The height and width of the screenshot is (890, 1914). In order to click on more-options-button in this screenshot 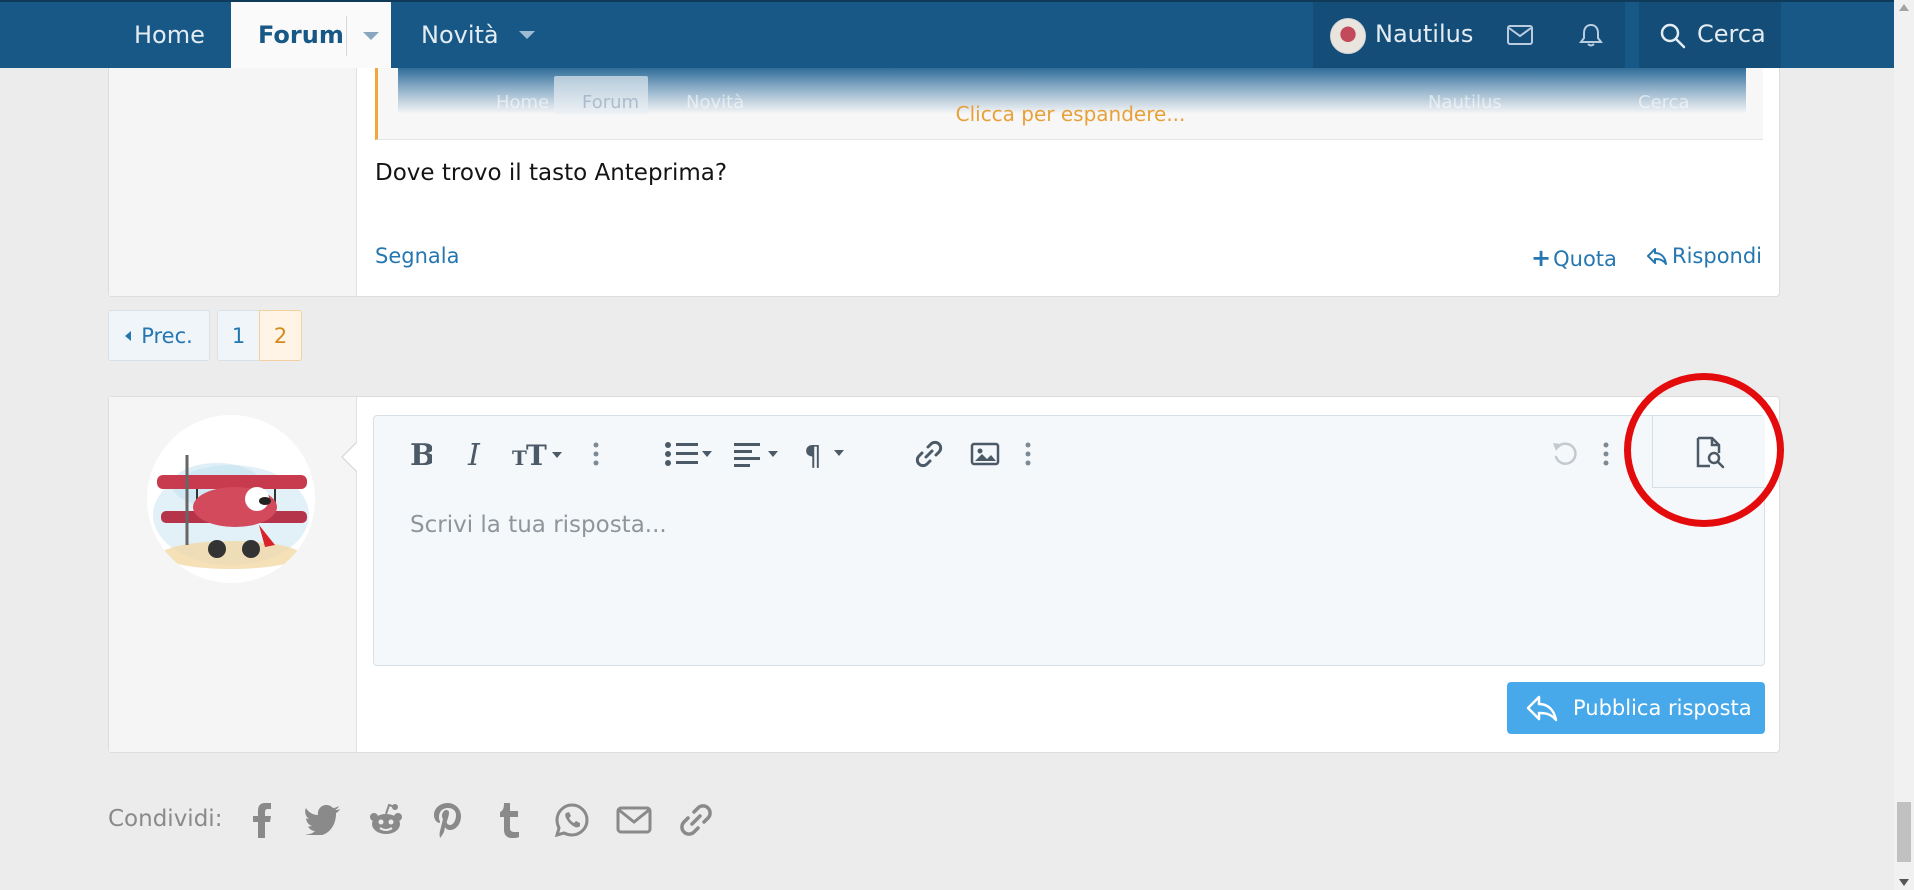, I will do `click(1606, 454)`.